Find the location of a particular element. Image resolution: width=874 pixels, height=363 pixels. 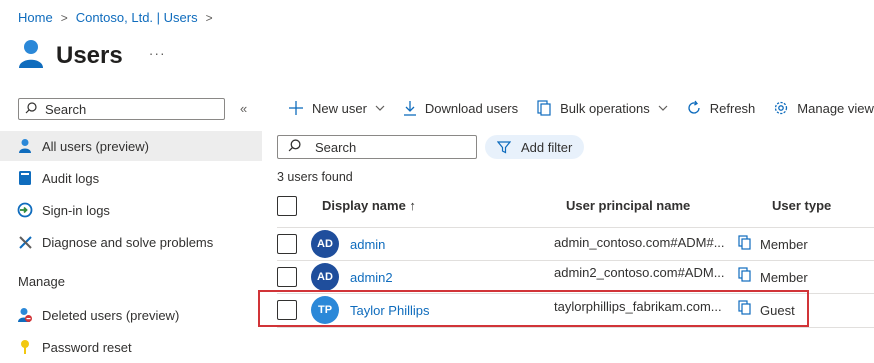

breadcrumb: Home > Contoso, Ltd. | Users > is located at coordinates (115, 17).